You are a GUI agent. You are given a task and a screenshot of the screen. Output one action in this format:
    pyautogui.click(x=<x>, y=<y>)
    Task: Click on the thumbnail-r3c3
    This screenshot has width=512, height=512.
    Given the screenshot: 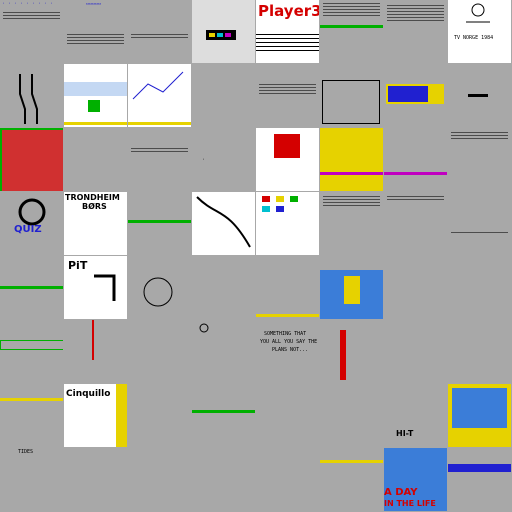 What is the action you would take?
    pyautogui.click(x=223, y=223)
    